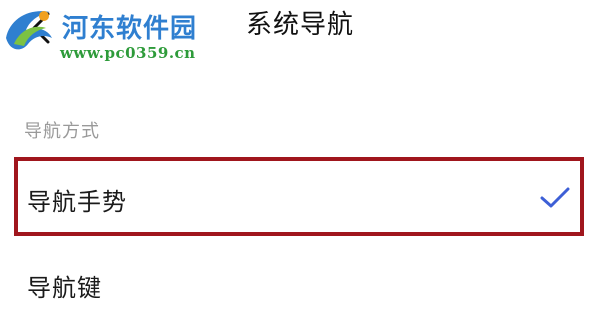 This screenshot has height=317, width=600. I want to click on watermark-url: www.pc0359.cn, so click(128, 53).